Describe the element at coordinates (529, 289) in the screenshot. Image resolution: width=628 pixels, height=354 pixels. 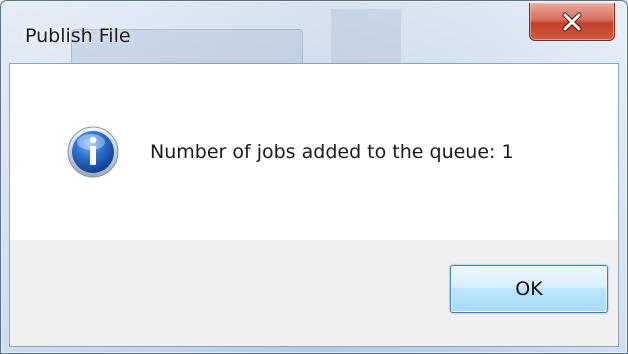
I see `ok-button: OK` at that location.